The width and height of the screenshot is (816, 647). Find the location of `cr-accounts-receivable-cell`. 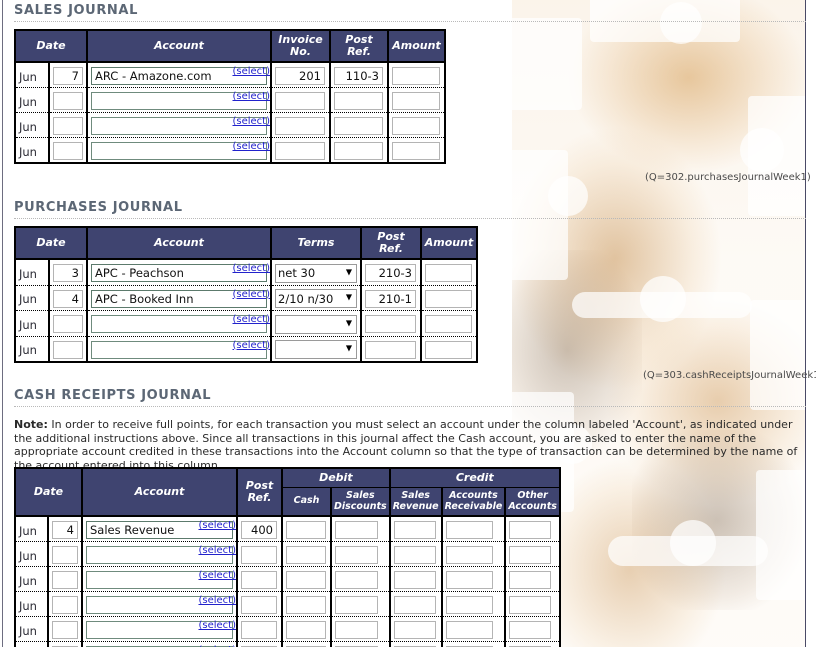

cr-accounts-receivable-cell is located at coordinates (473, 604).